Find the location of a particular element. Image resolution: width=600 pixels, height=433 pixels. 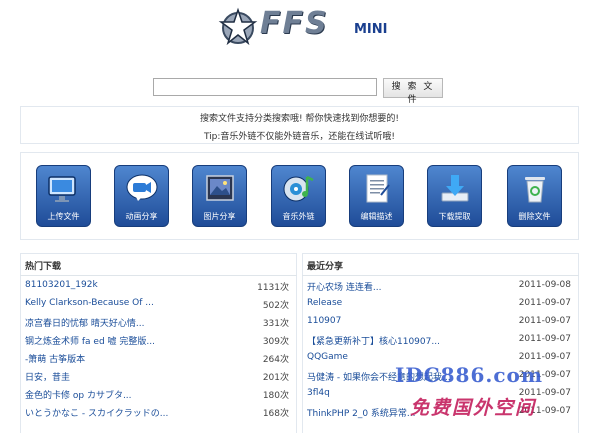

list-item: いとうかなこ - スカイクラッドの... 168次 is located at coordinates (158, 412).